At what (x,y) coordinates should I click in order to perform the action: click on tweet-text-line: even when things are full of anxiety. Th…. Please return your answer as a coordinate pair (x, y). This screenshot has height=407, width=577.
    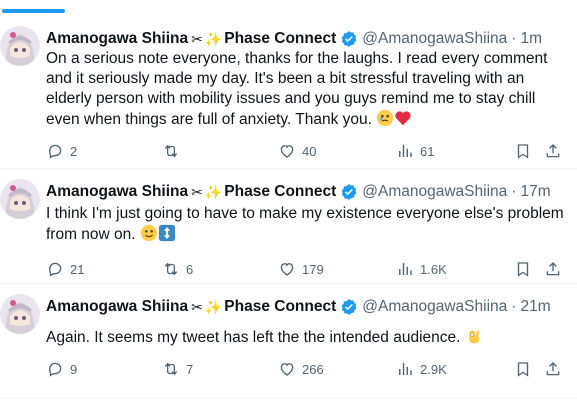
    Looking at the image, I should click on (209, 119).